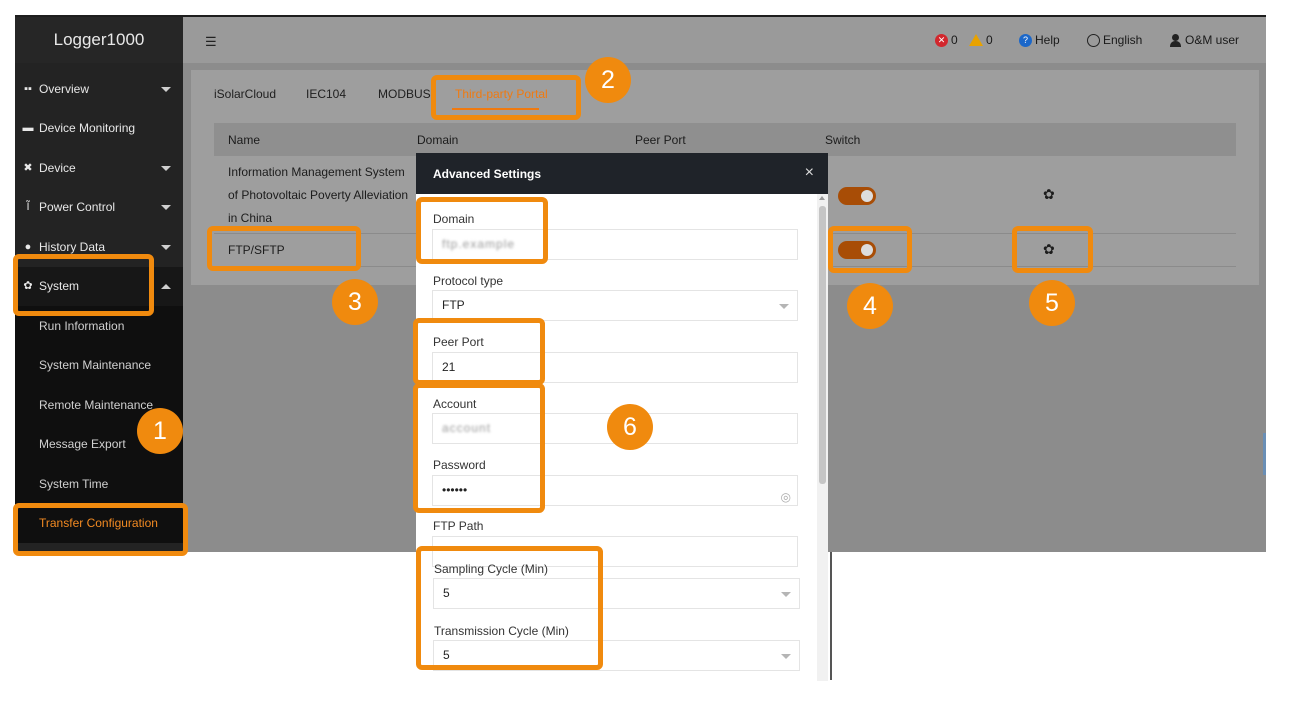 The width and height of the screenshot is (1294, 702). I want to click on sidebar-item-power-control: Ĩ Power Control, so click(99, 208).